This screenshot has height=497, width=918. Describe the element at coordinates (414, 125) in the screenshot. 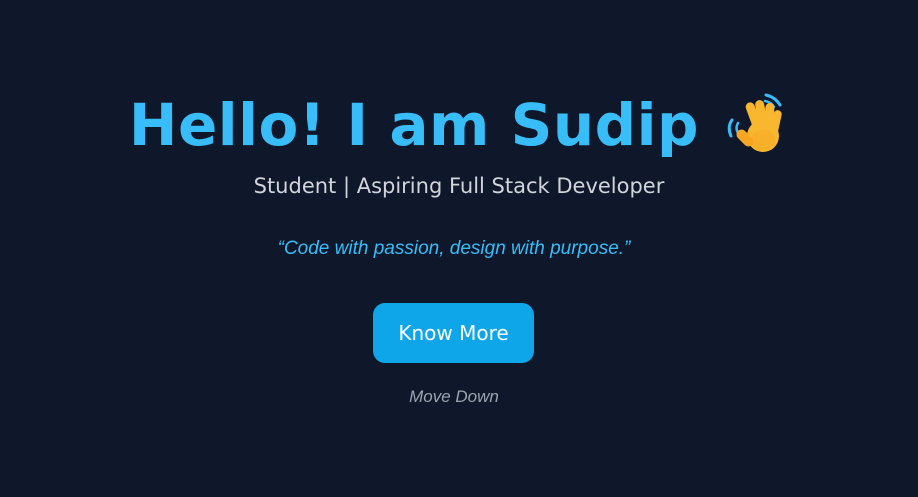

I see `hero-title: Hello! I am Sudip` at that location.